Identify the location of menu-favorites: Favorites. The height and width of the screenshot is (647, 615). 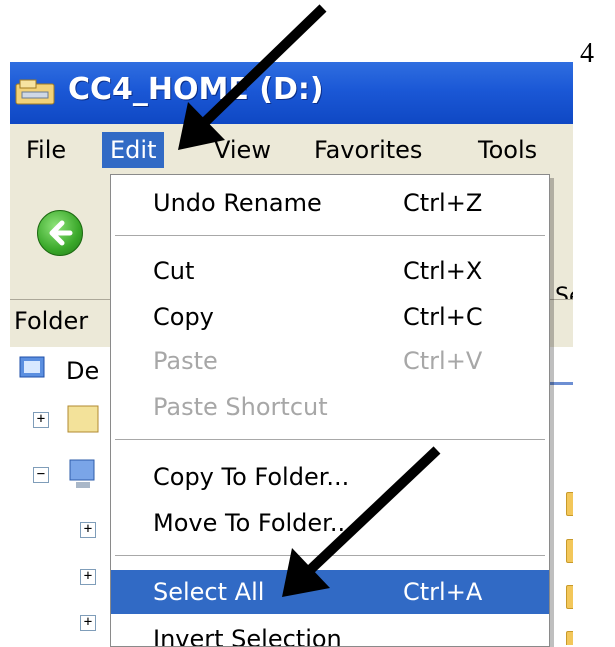
(368, 150).